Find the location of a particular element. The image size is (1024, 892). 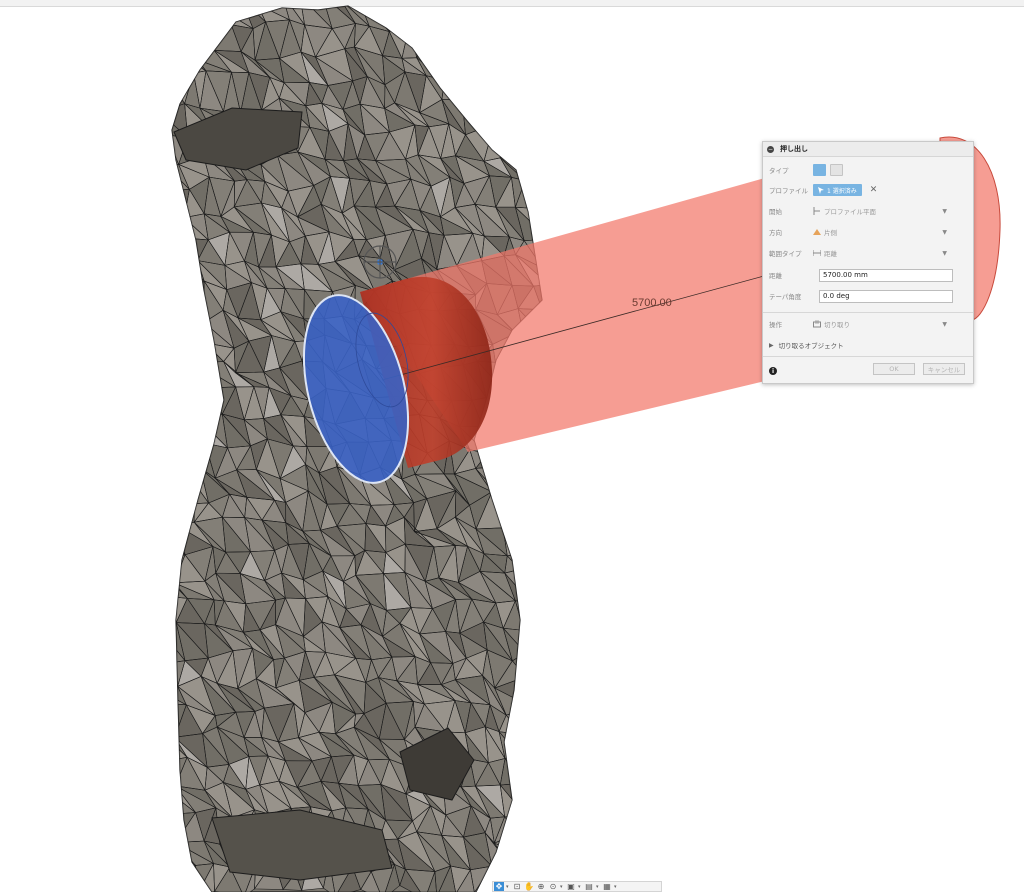

cut-icon is located at coordinates (817, 324).